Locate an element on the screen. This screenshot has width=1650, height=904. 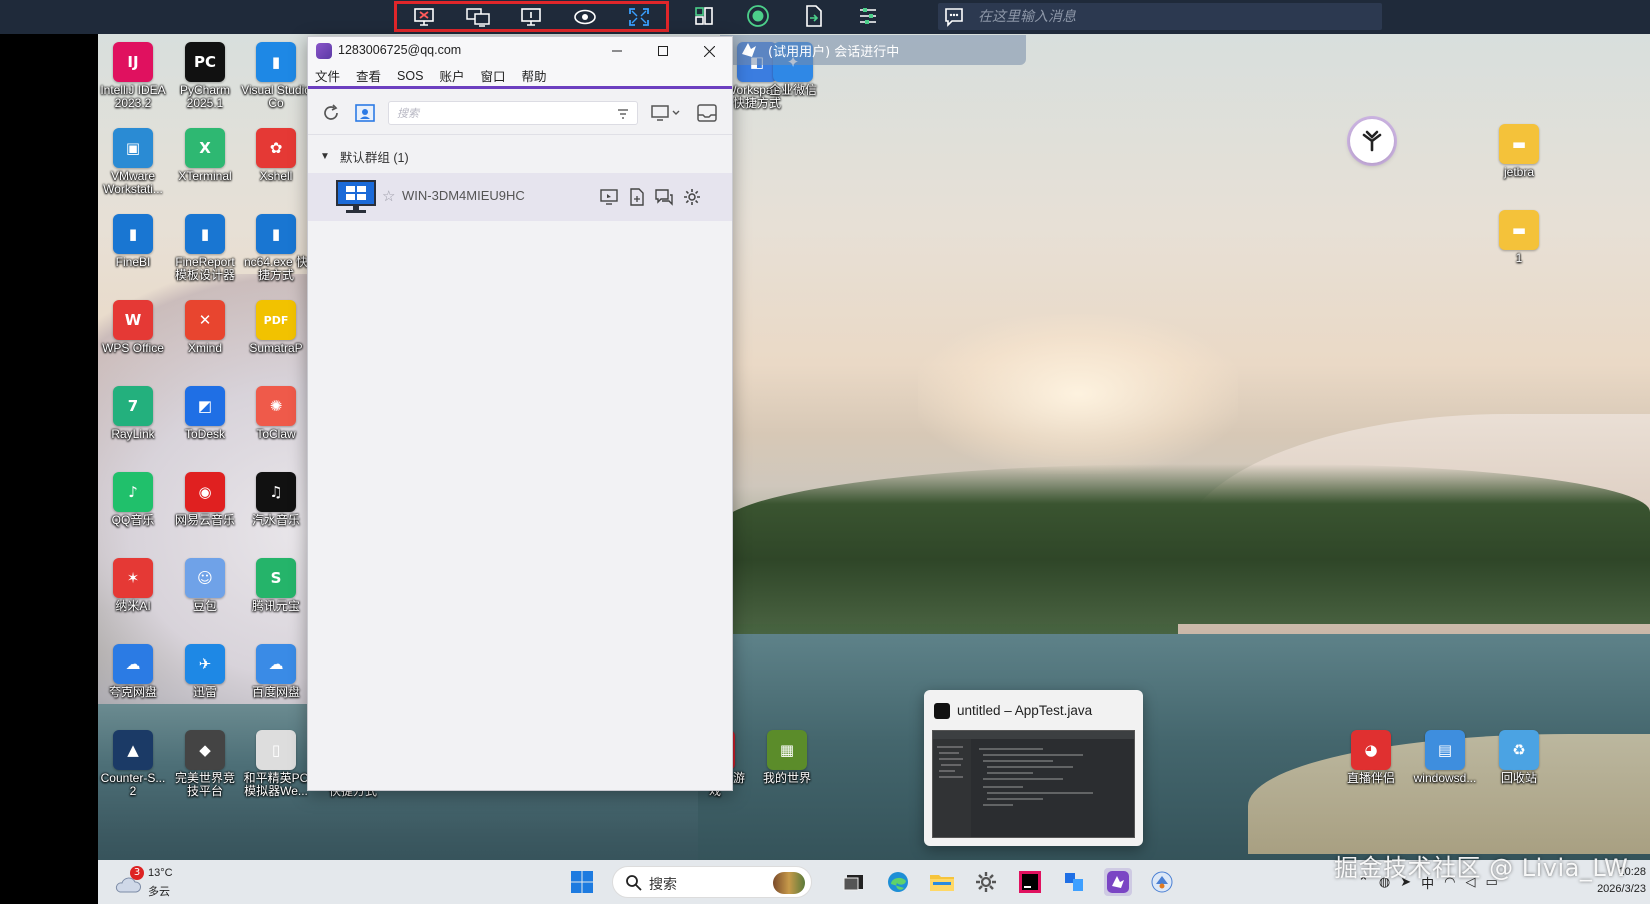
session-status-bar: ⌄ (试用用户) 会话进行中 is located at coordinates (873, 50).